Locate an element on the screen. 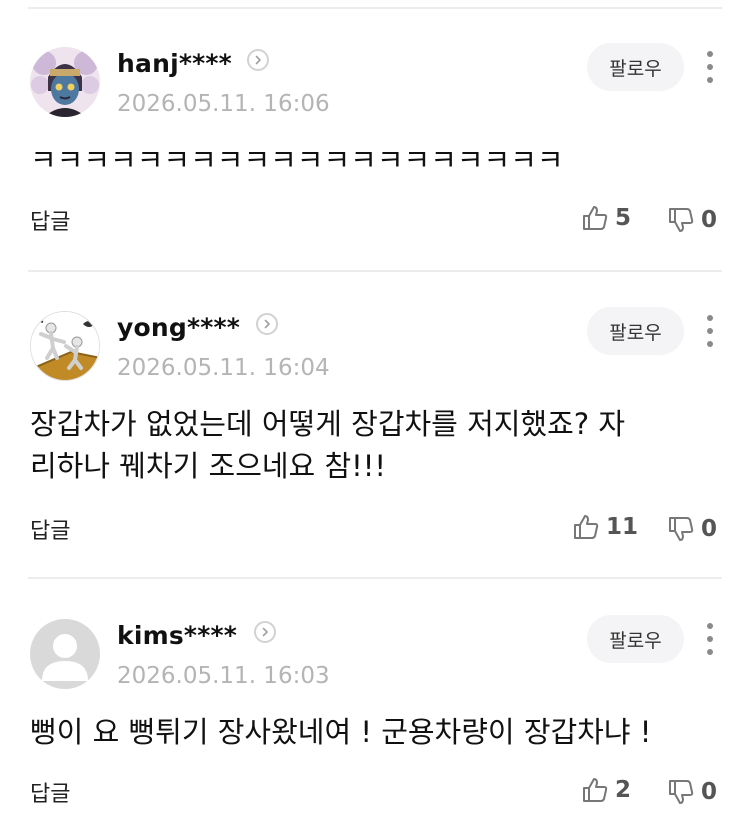  like-count: 5 is located at coordinates (623, 218).